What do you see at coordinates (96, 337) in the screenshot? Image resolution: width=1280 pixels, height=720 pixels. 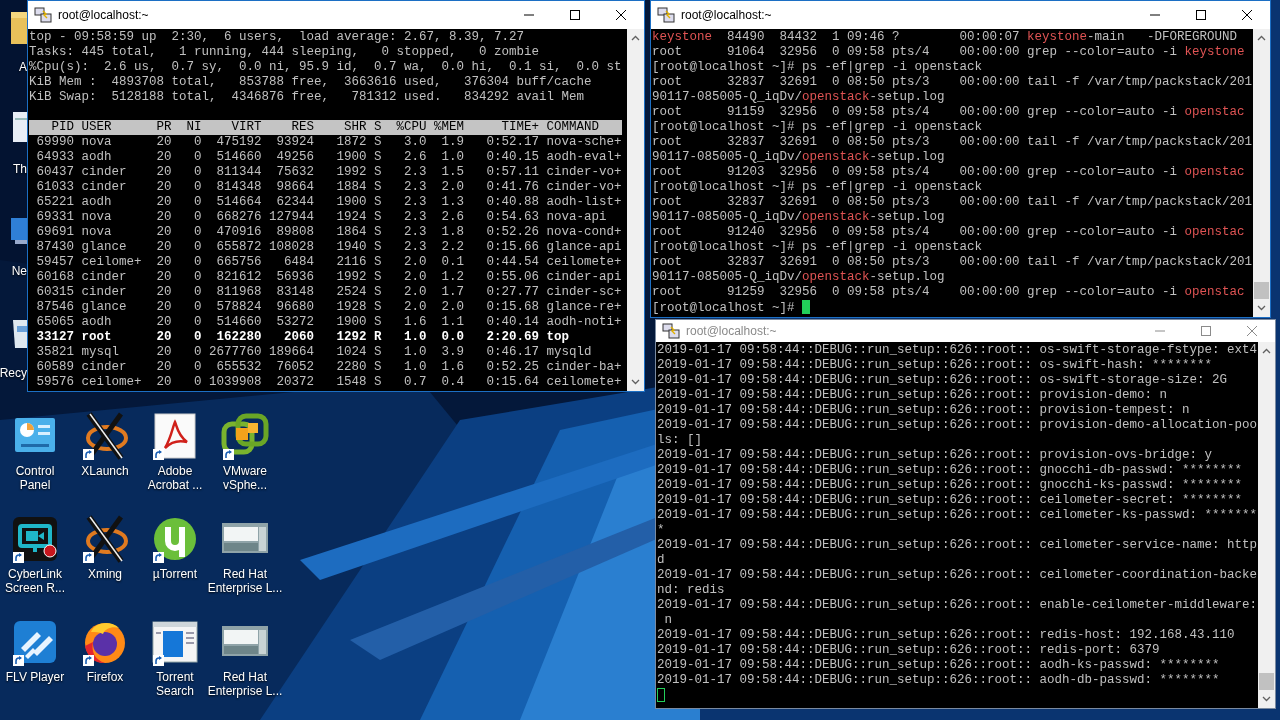 I see `table-cell-text: root` at bounding box center [96, 337].